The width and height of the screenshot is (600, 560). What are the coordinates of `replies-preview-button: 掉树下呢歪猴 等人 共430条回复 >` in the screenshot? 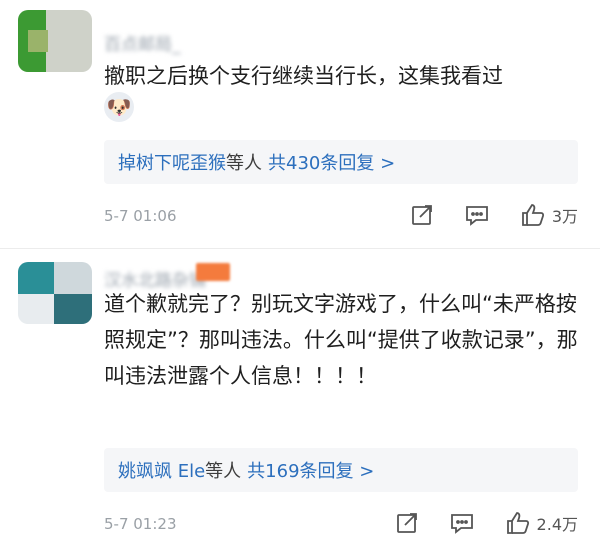 It's located at (341, 162).